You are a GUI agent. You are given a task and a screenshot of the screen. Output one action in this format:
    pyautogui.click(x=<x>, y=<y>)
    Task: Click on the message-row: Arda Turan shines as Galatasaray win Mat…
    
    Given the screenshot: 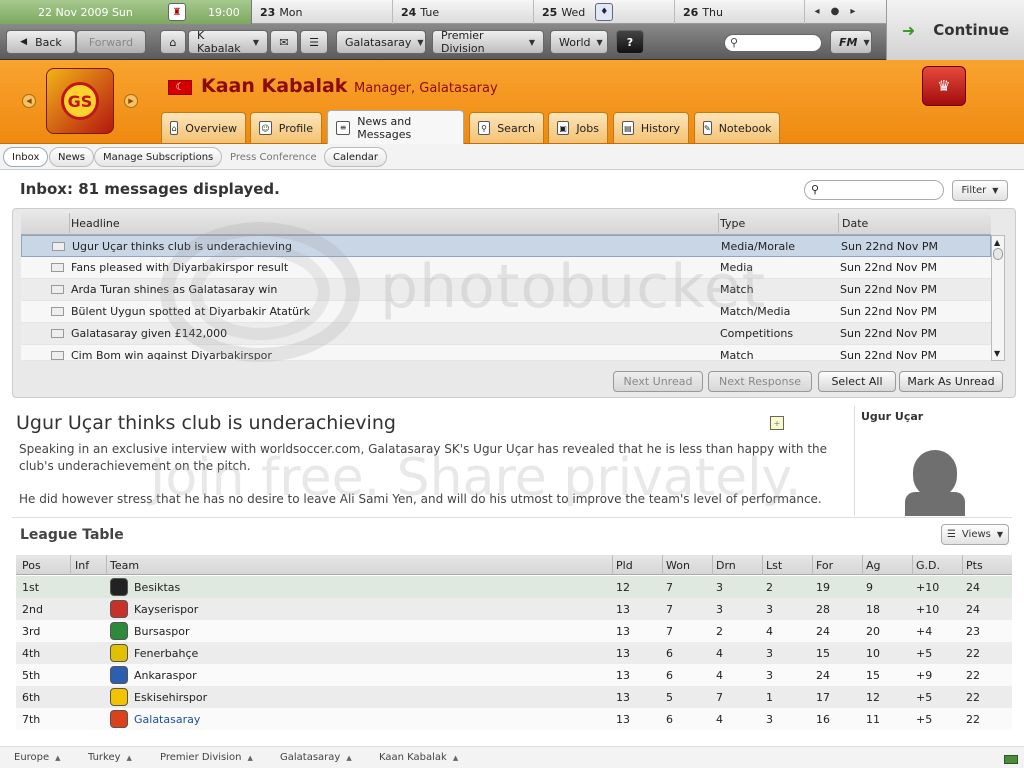 What is the action you would take?
    pyautogui.click(x=506, y=290)
    